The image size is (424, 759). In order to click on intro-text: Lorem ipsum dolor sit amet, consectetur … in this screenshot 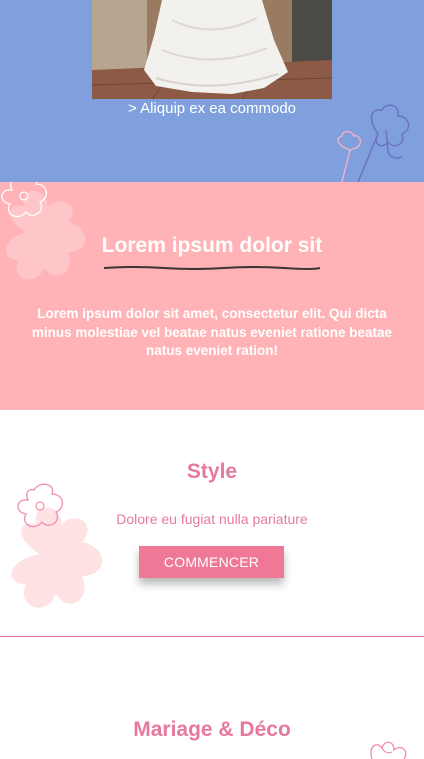, I will do `click(212, 332)`.